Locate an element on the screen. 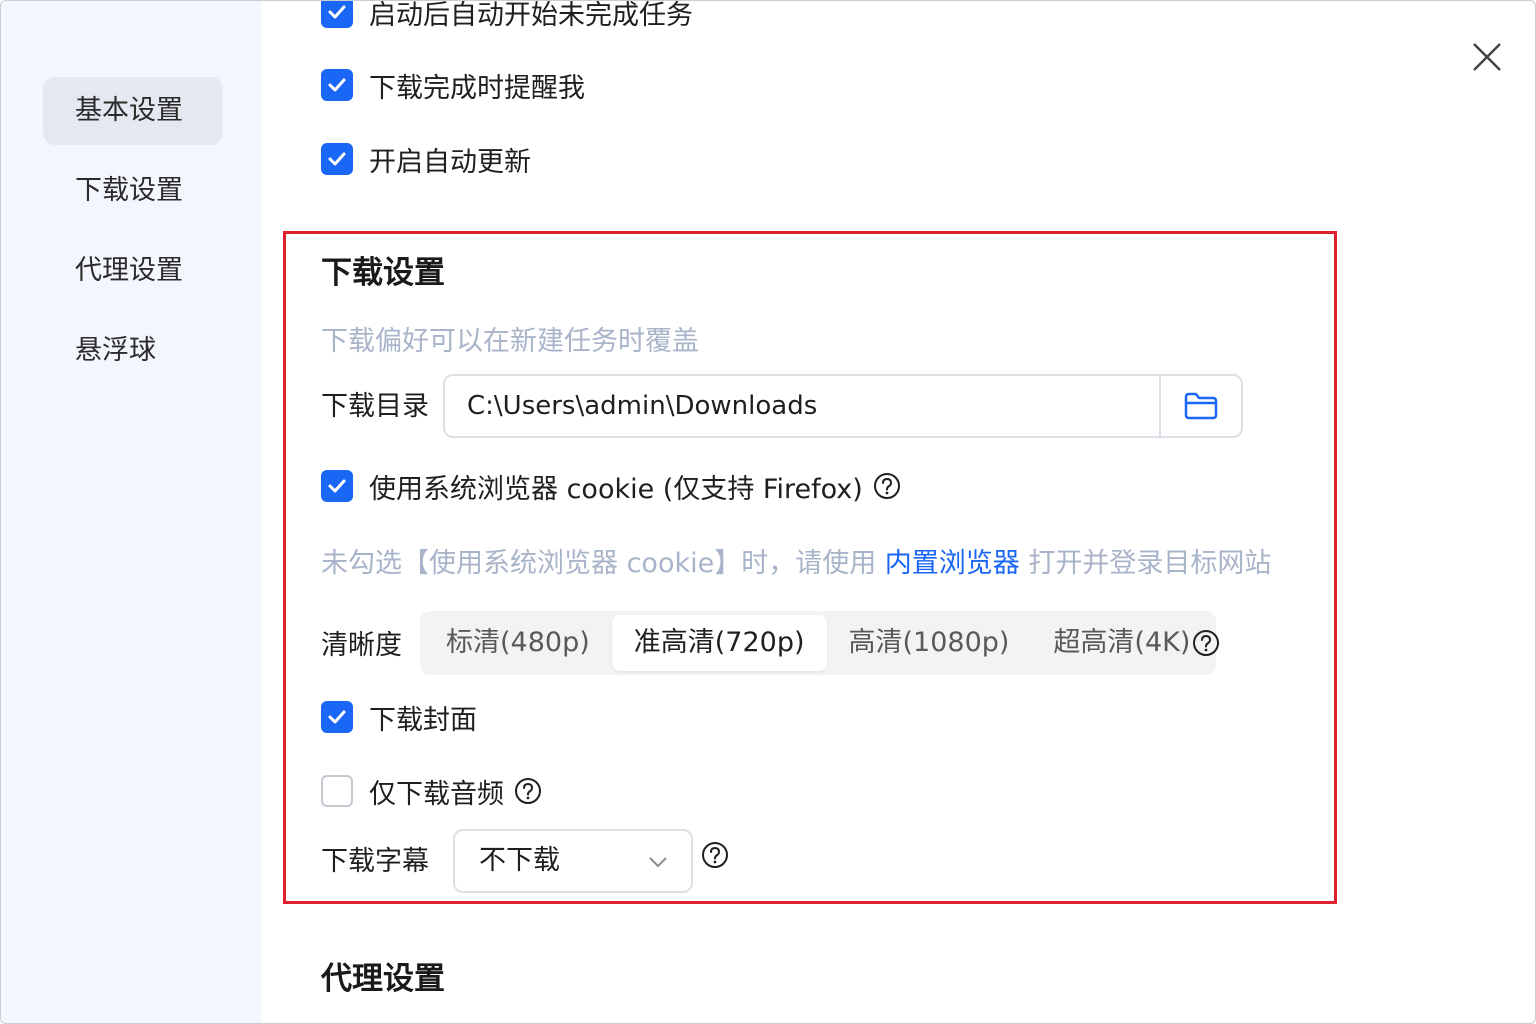 Image resolution: width=1536 pixels, height=1024 pixels. chevron-down-icon is located at coordinates (658, 862).